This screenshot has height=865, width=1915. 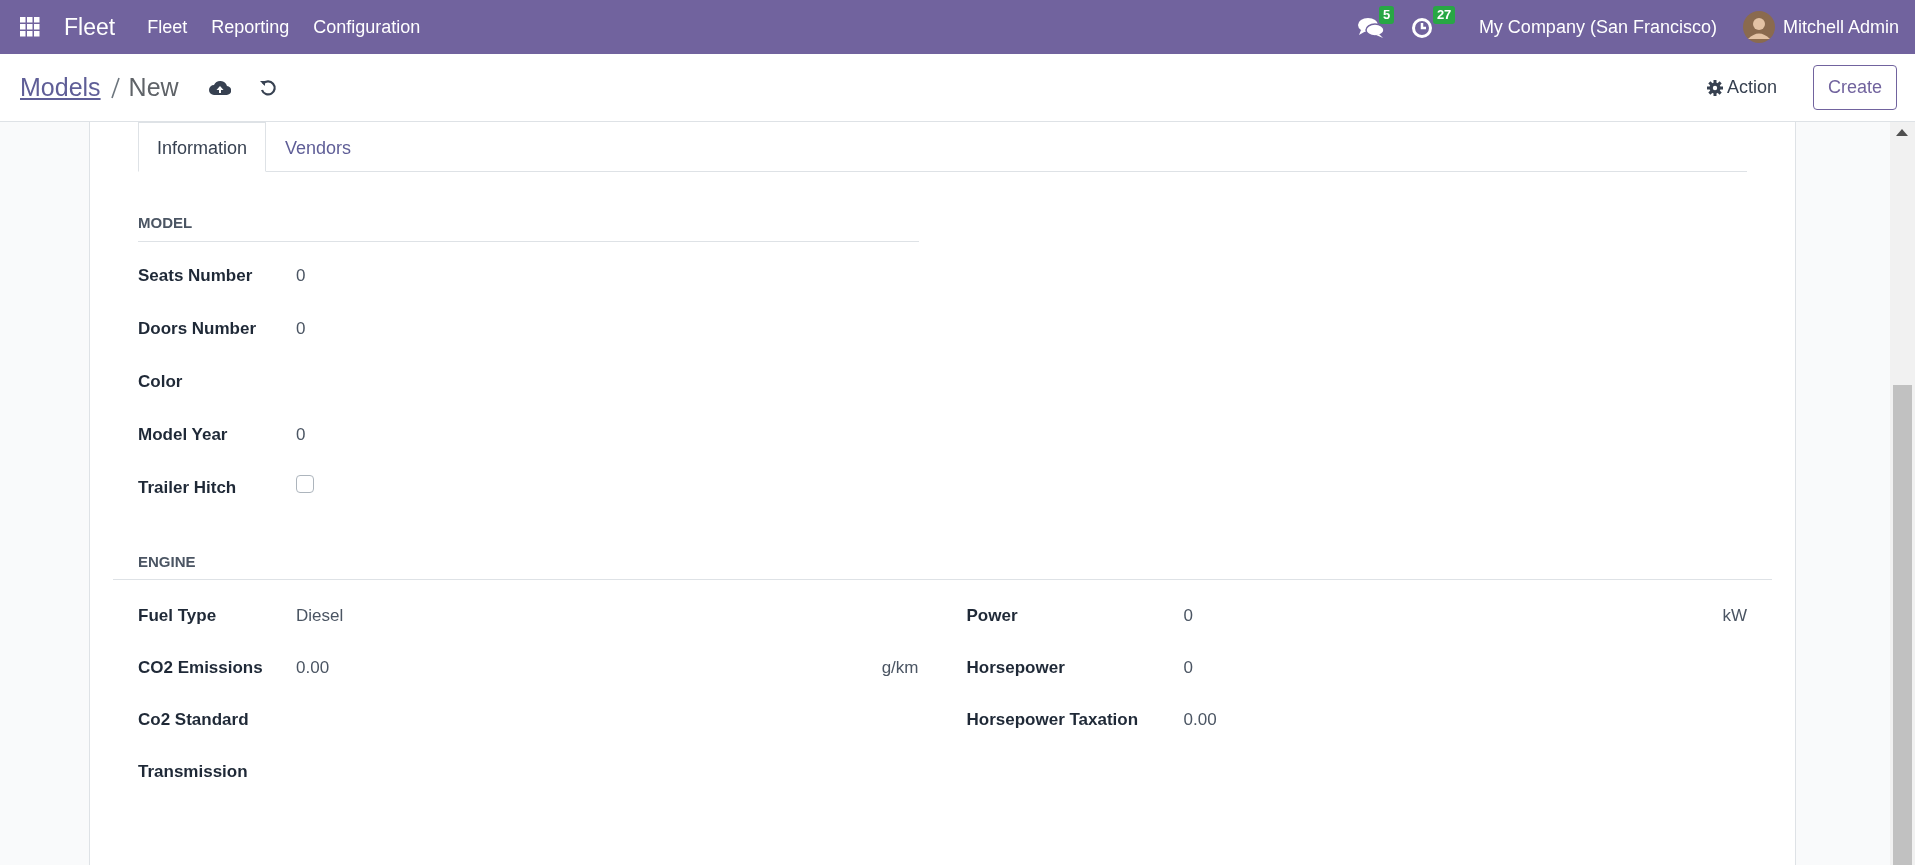 What do you see at coordinates (318, 147) in the screenshot?
I see `tab: Vendors` at bounding box center [318, 147].